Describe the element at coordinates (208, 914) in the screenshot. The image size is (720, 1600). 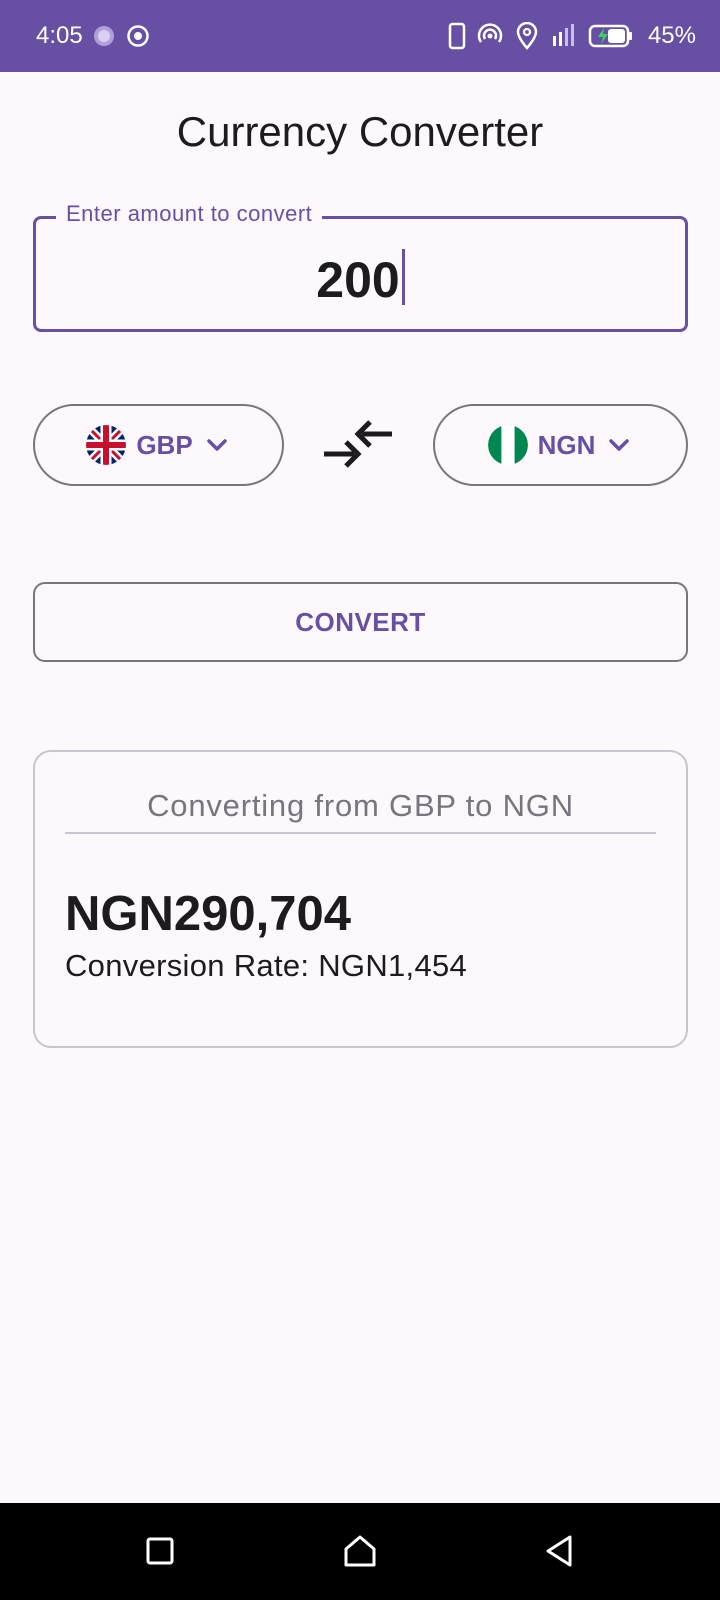
I see `converted-amount: NGN290,704` at that location.